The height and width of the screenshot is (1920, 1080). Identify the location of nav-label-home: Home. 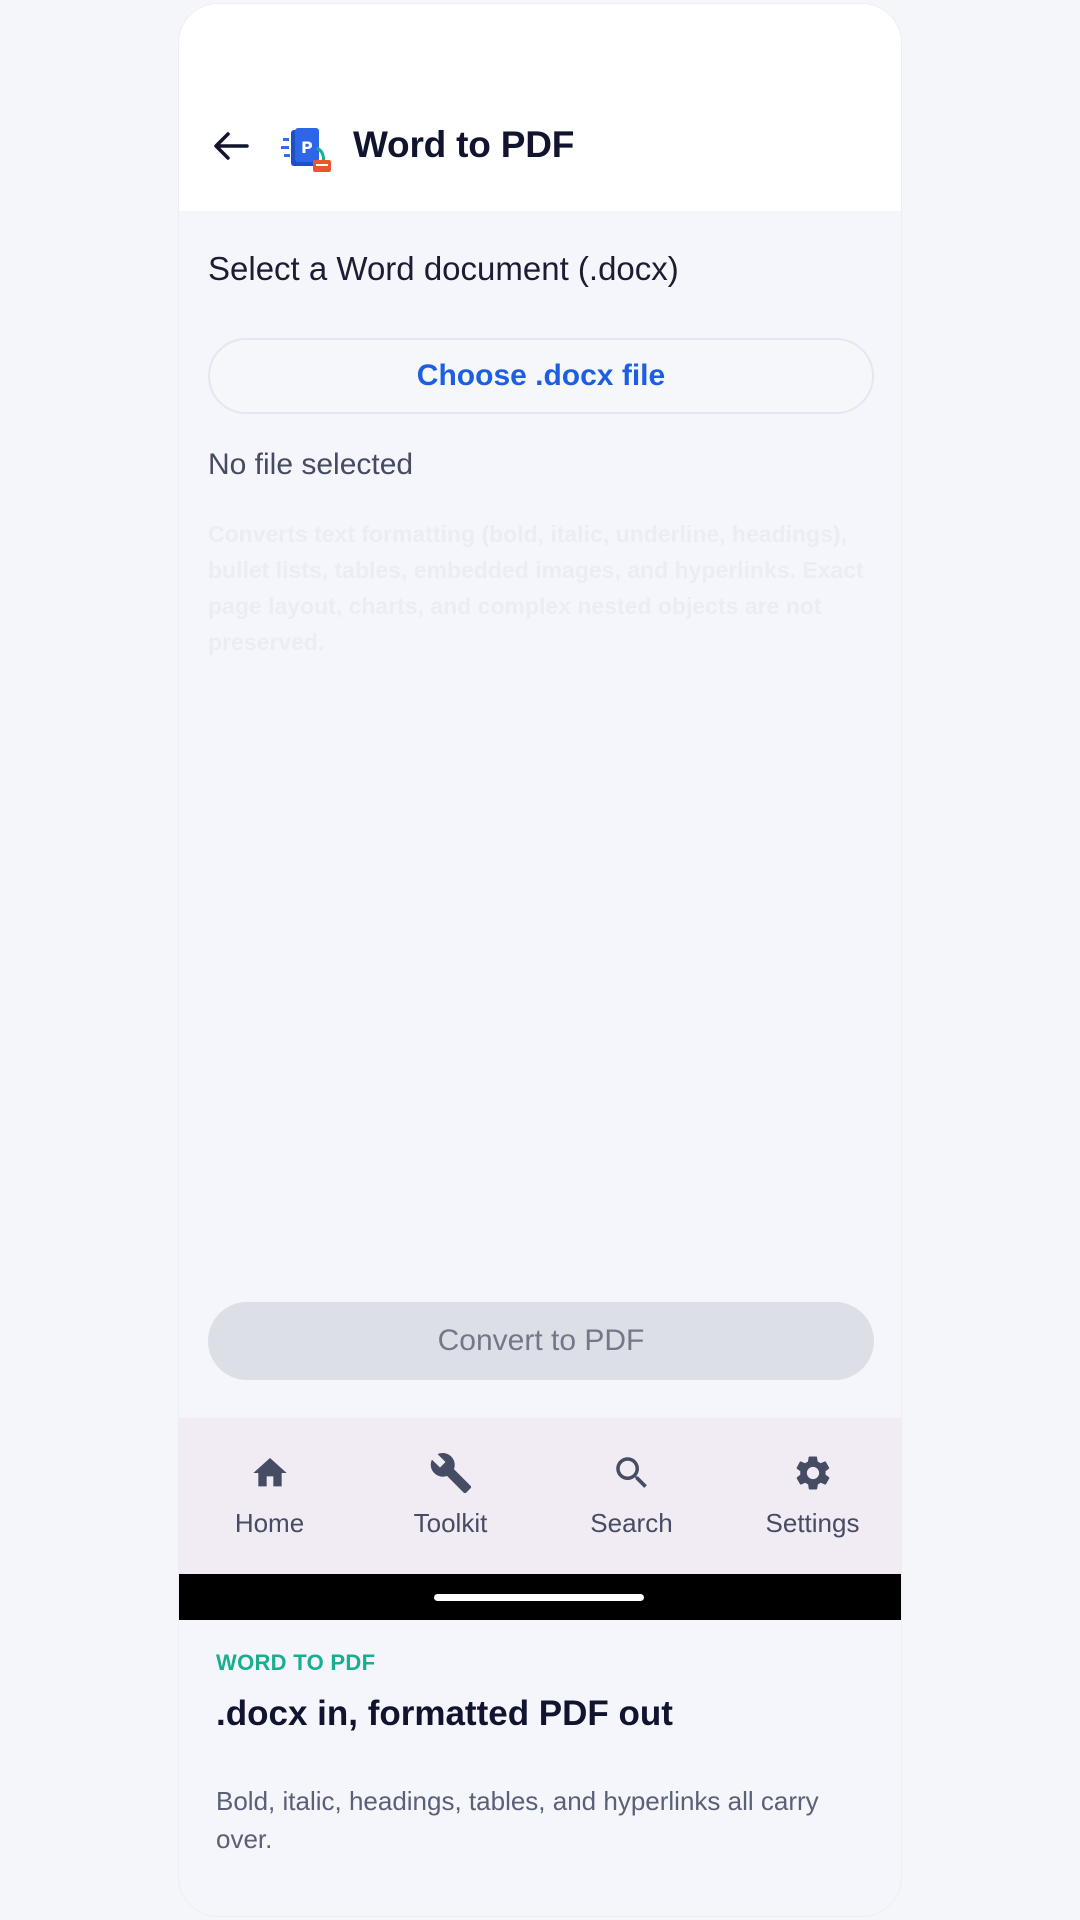
(269, 1523).